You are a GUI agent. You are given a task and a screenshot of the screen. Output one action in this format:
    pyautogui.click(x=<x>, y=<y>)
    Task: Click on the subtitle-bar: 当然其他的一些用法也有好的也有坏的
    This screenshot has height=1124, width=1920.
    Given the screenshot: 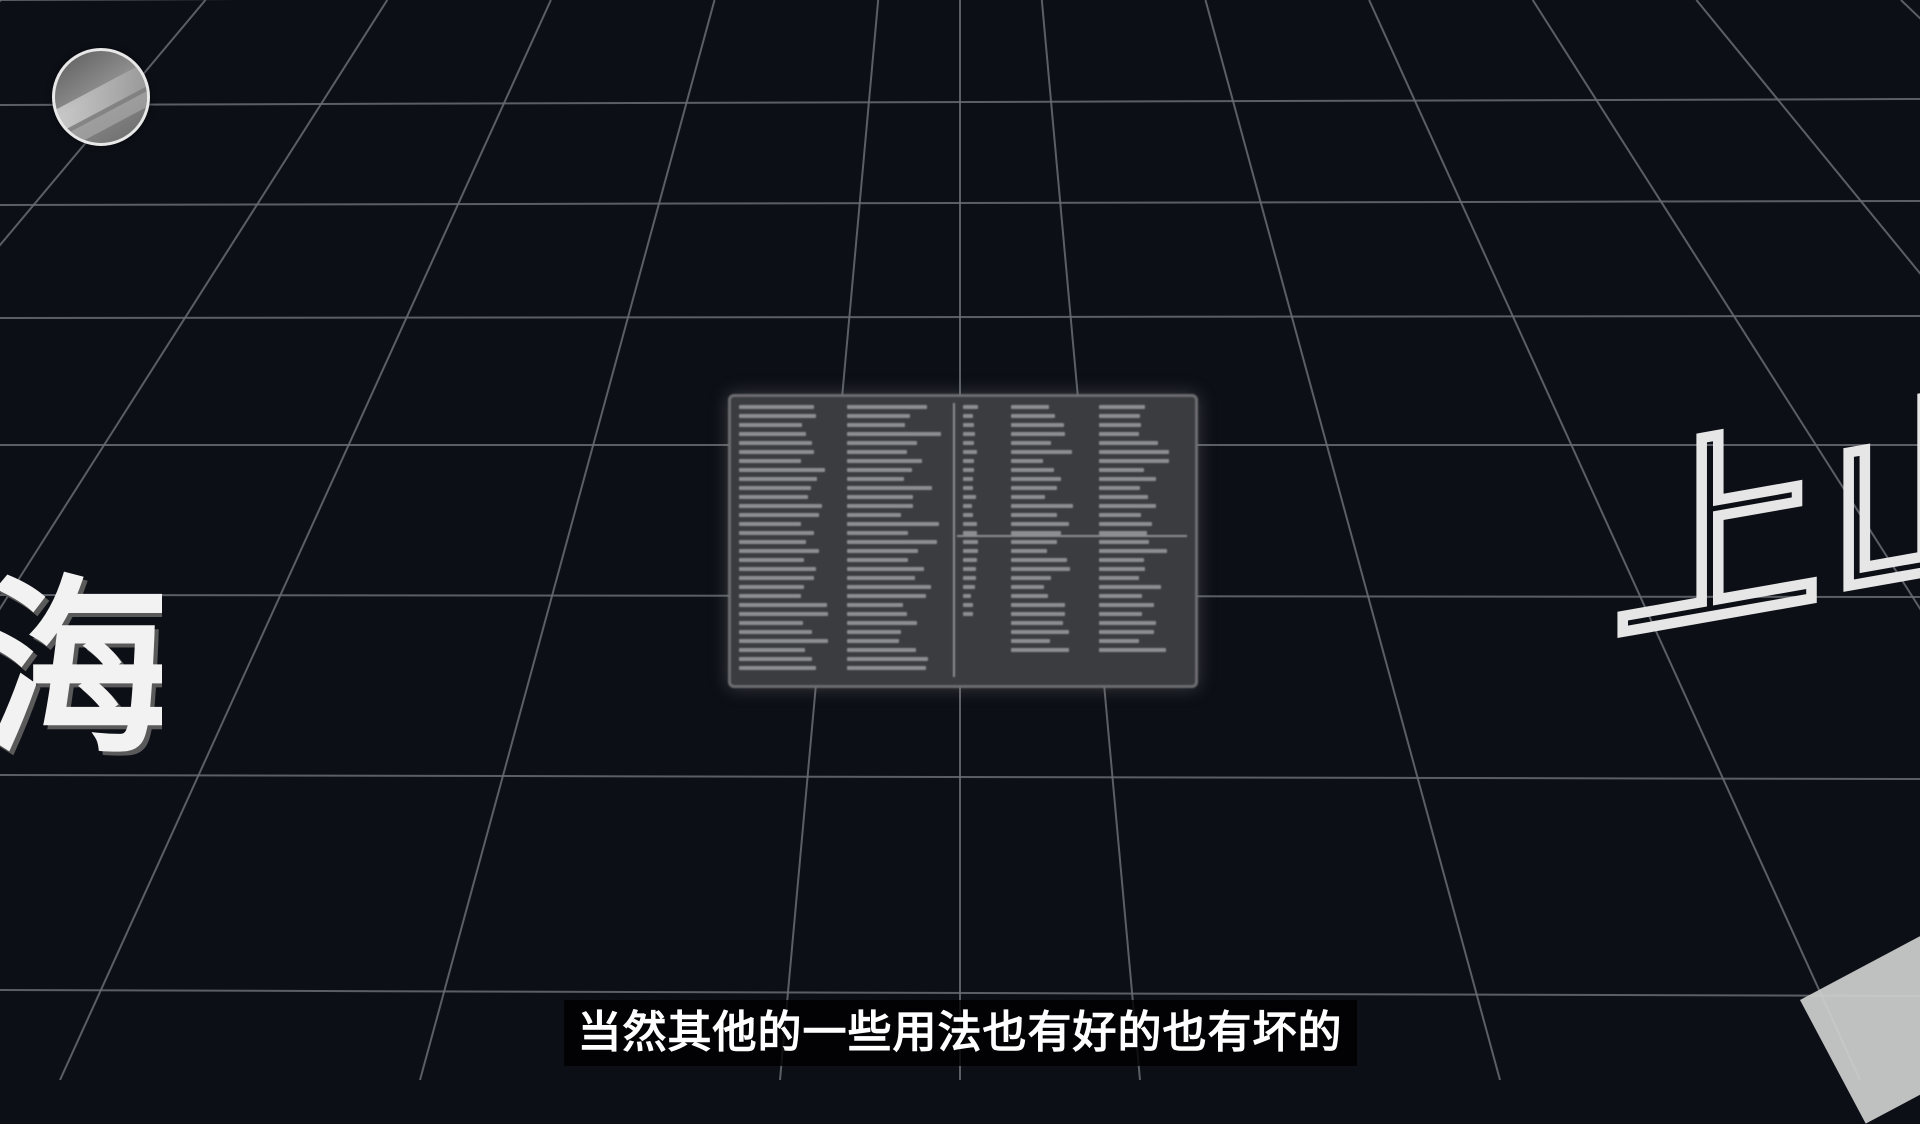 What is the action you would take?
    pyautogui.click(x=960, y=1033)
    